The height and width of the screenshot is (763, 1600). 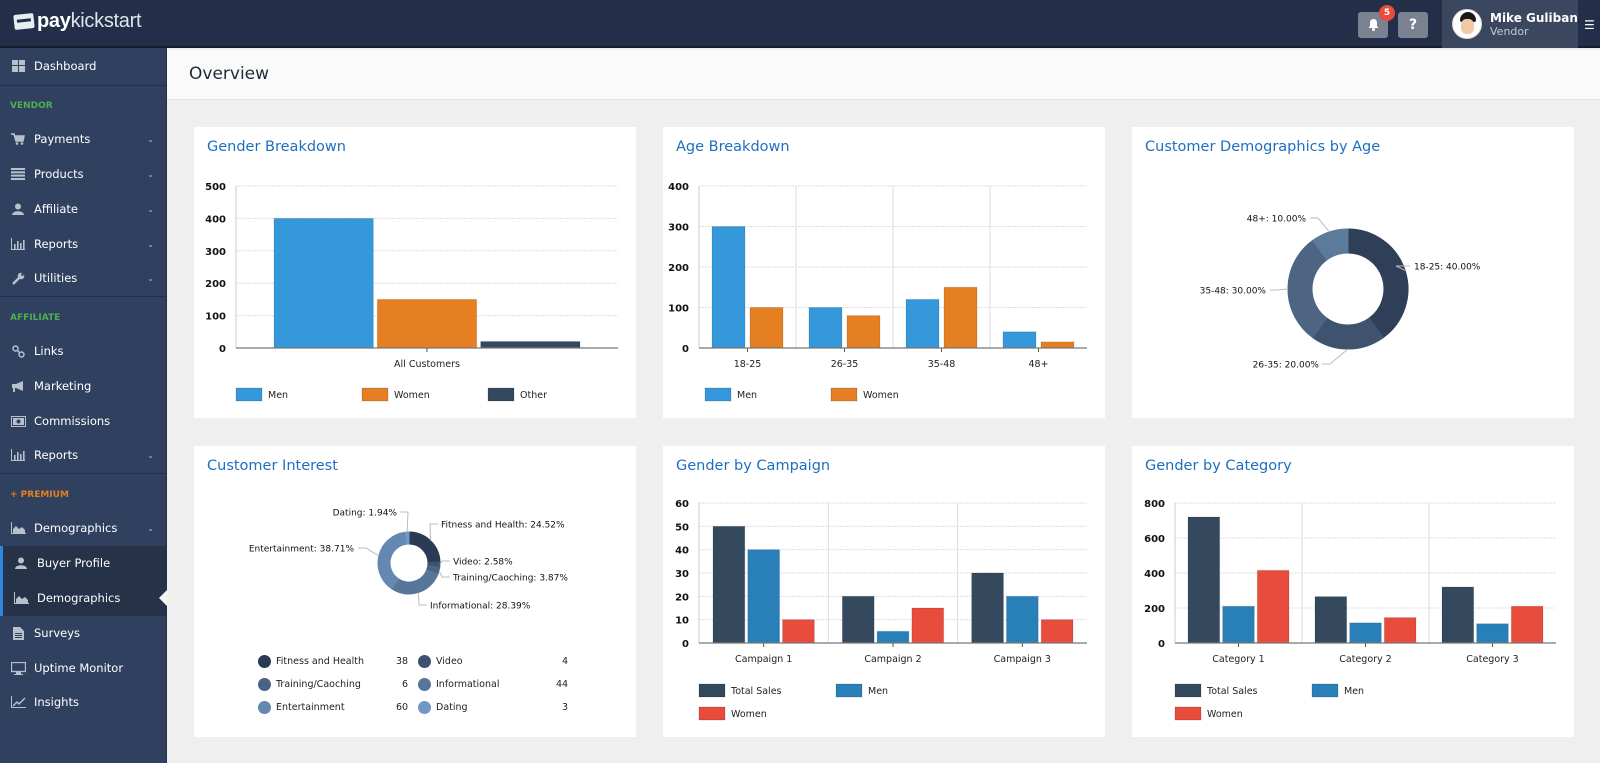 What do you see at coordinates (18, 633) in the screenshot?
I see `document-icon` at bounding box center [18, 633].